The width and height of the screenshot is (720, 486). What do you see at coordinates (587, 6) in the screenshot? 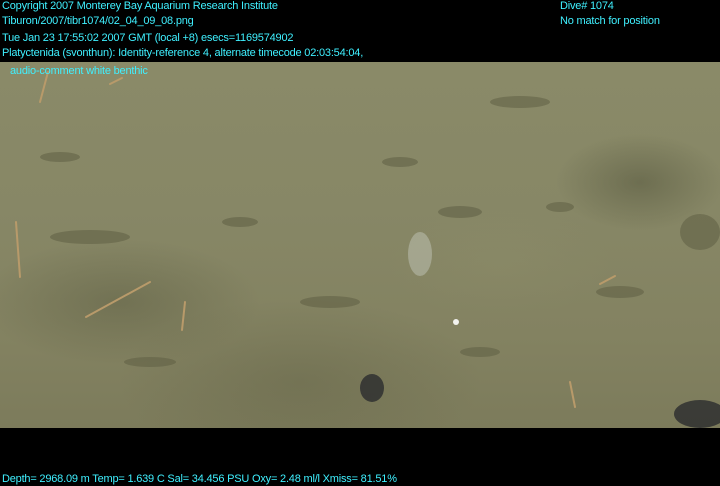
I see `dive-number-text: Dive# 1074` at bounding box center [587, 6].